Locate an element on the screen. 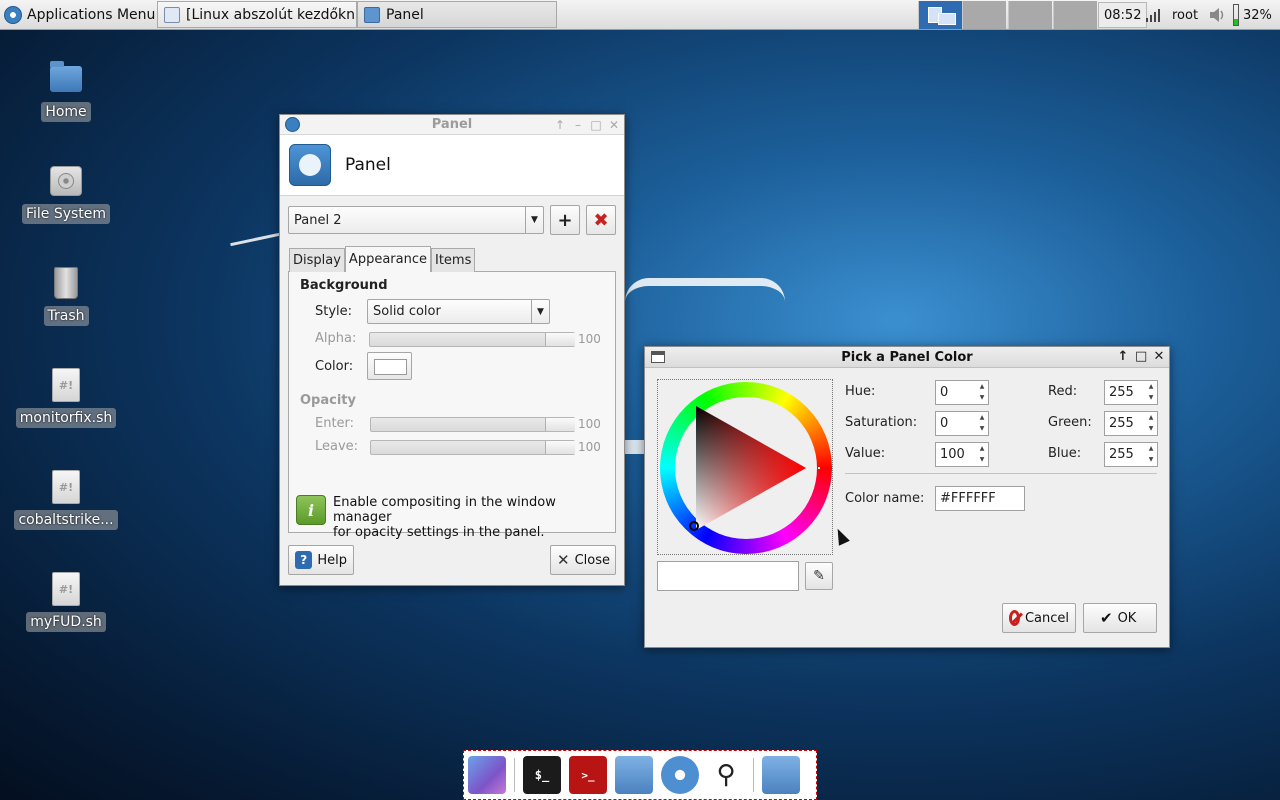  value-spinbutton: 100 ▲ ▼ is located at coordinates (962, 454).